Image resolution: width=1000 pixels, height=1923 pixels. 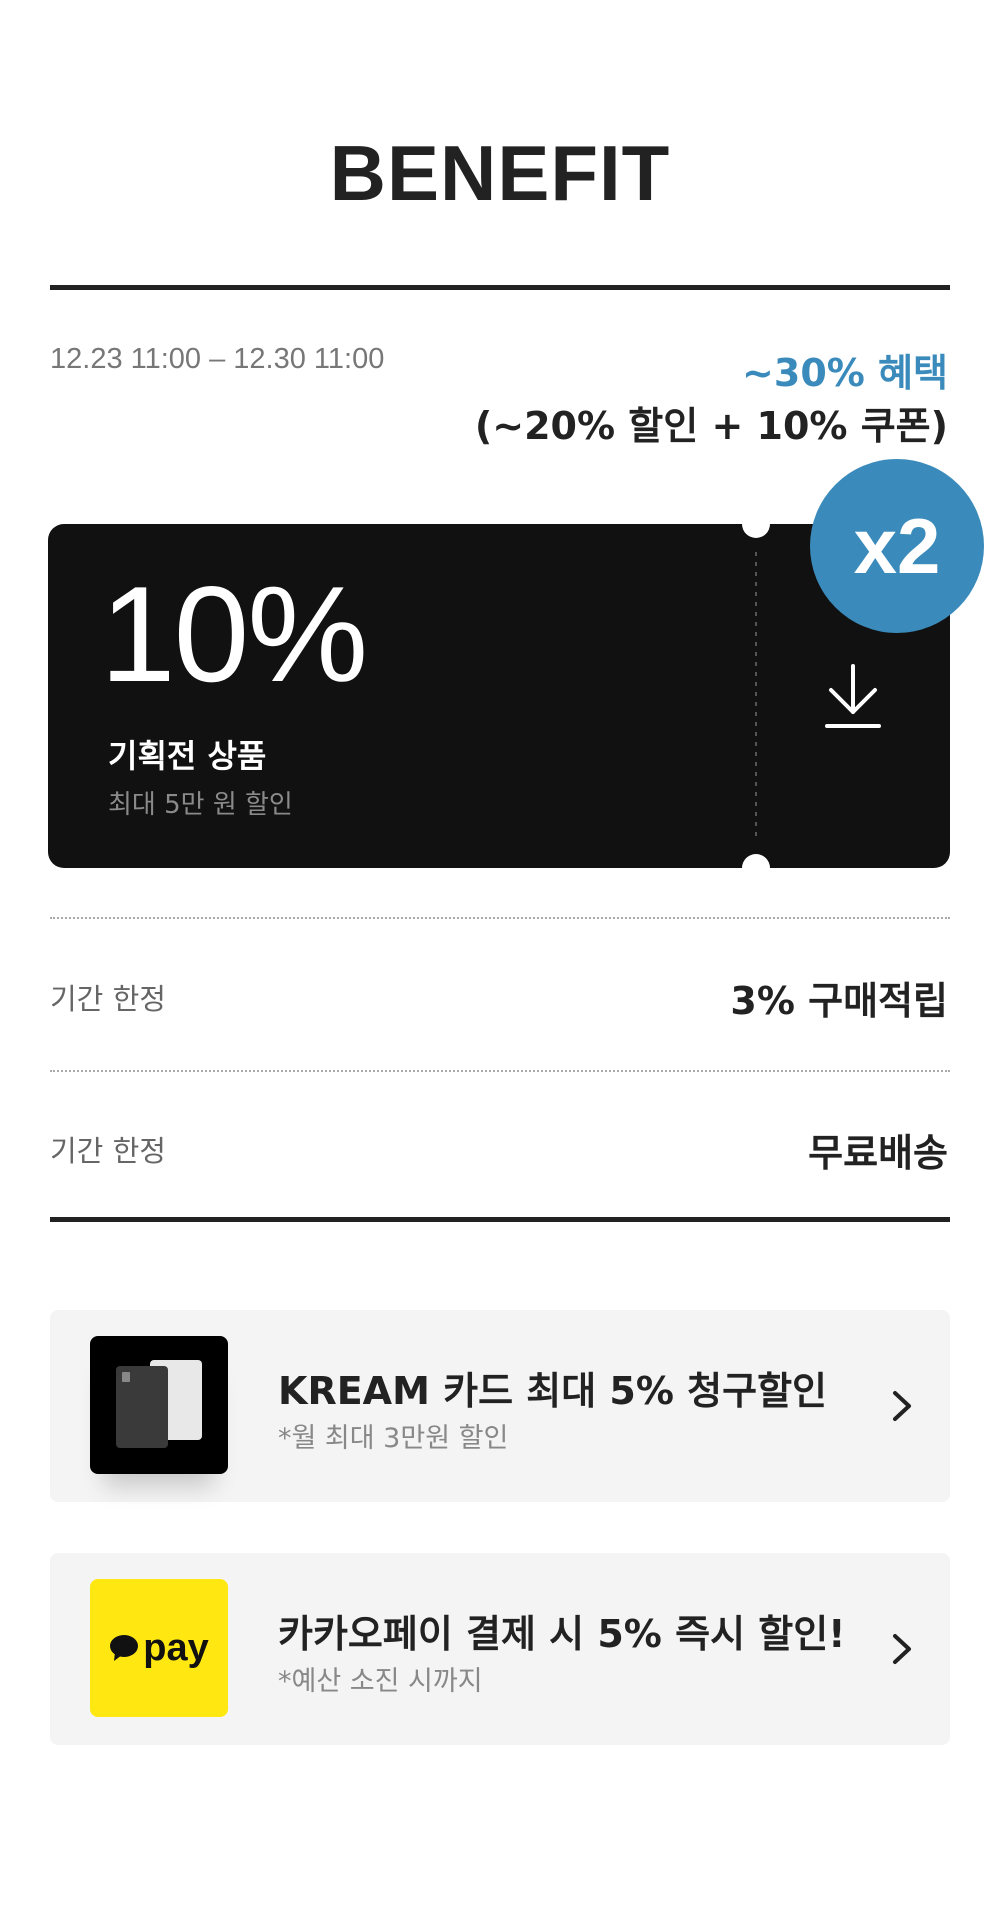 I want to click on promo-title: KREAM 카드 최대 5% 청구할인, so click(x=553, y=1391).